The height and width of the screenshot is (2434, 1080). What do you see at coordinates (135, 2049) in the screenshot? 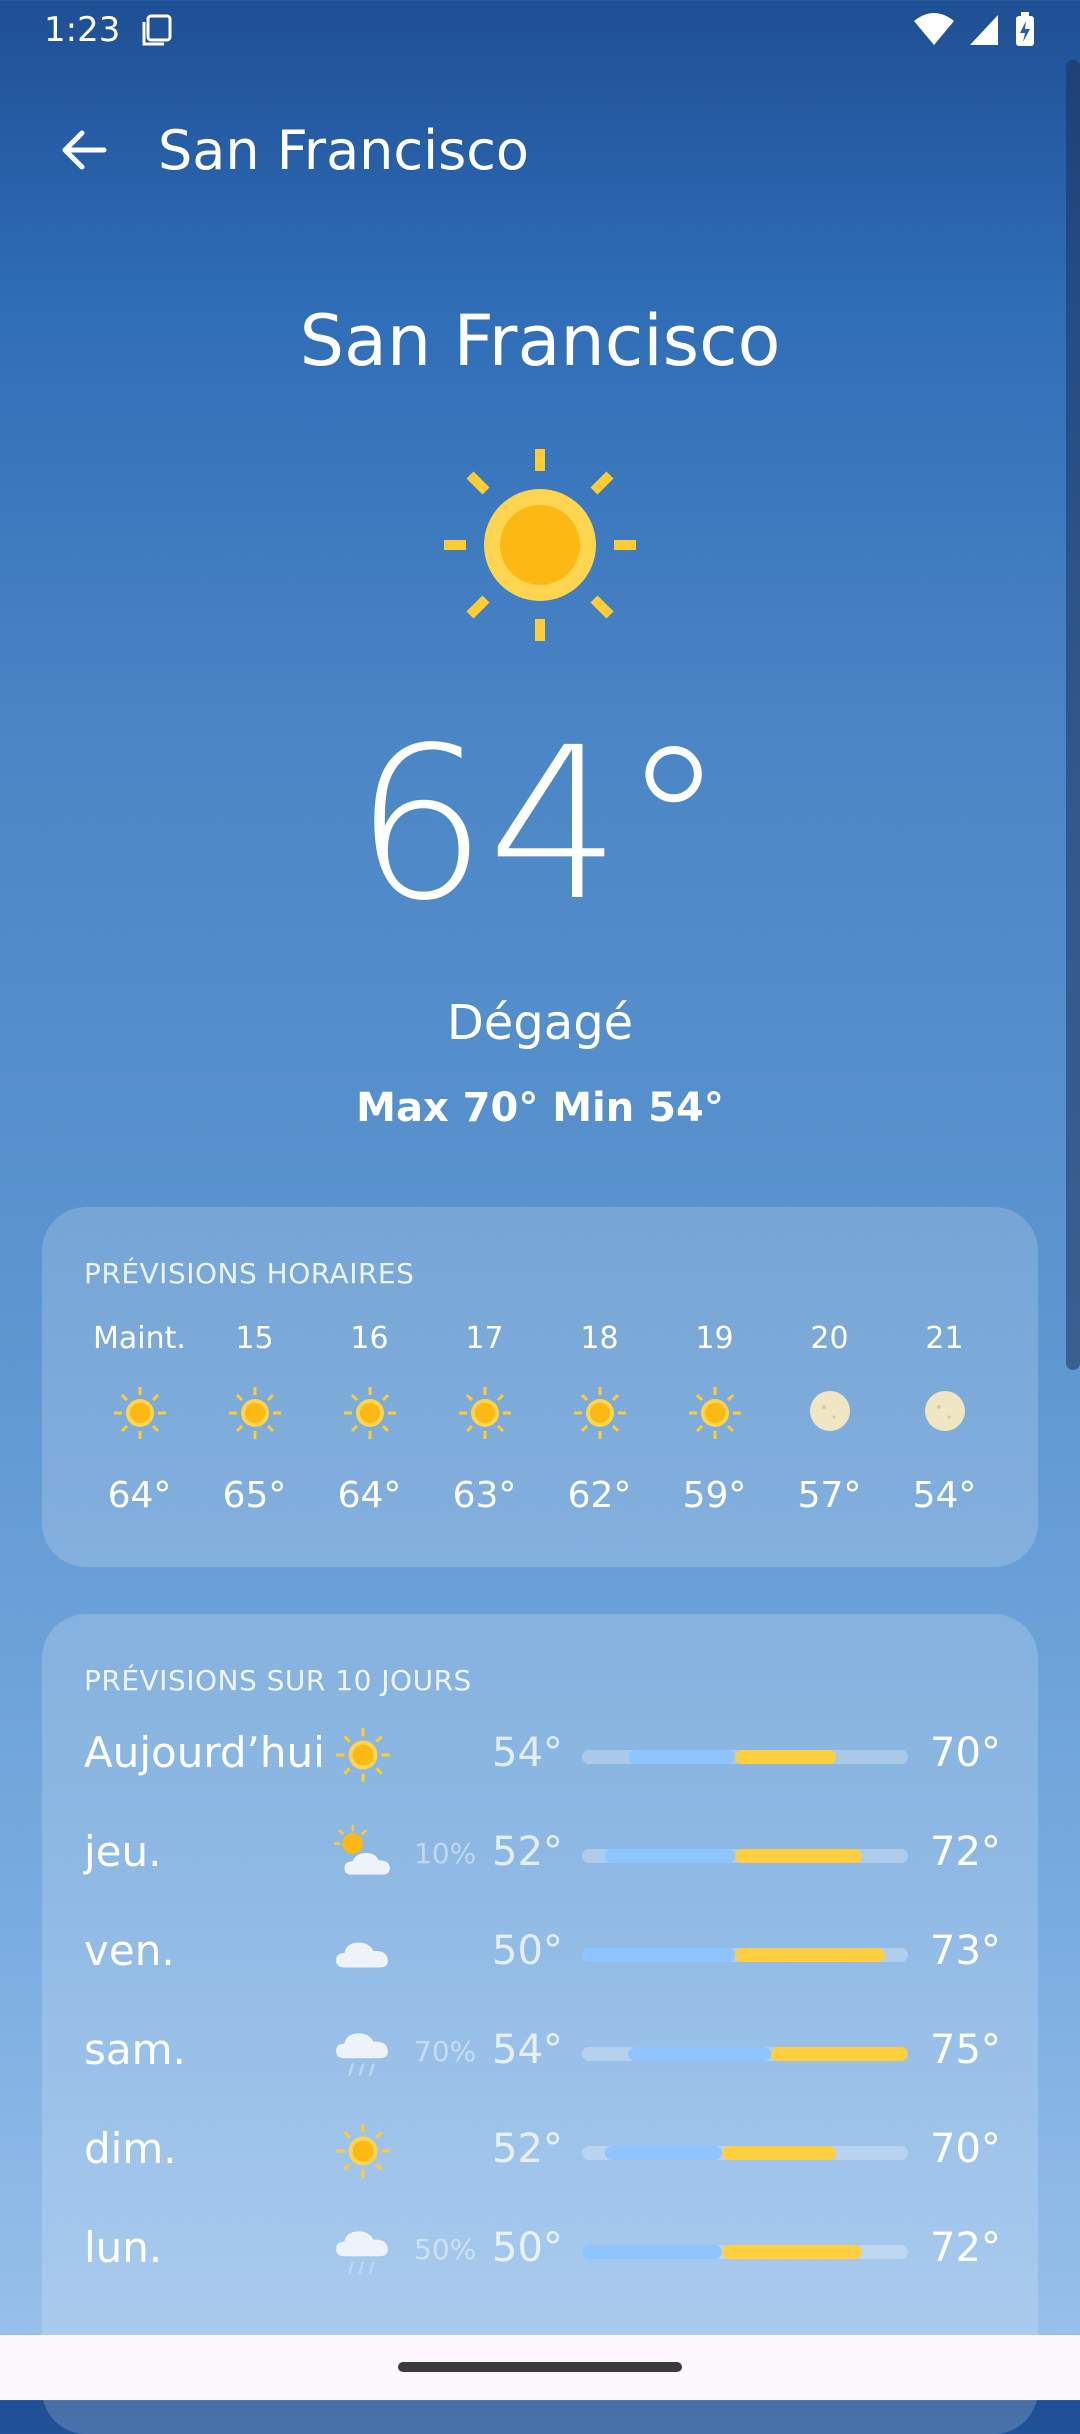
I see `day-name: sam.` at bounding box center [135, 2049].